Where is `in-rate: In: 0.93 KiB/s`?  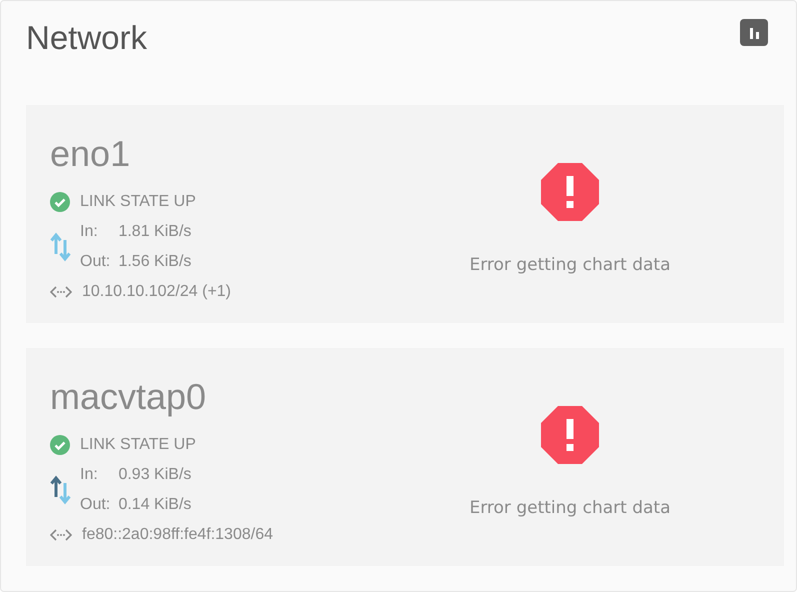 in-rate: In: 0.93 KiB/s is located at coordinates (136, 475).